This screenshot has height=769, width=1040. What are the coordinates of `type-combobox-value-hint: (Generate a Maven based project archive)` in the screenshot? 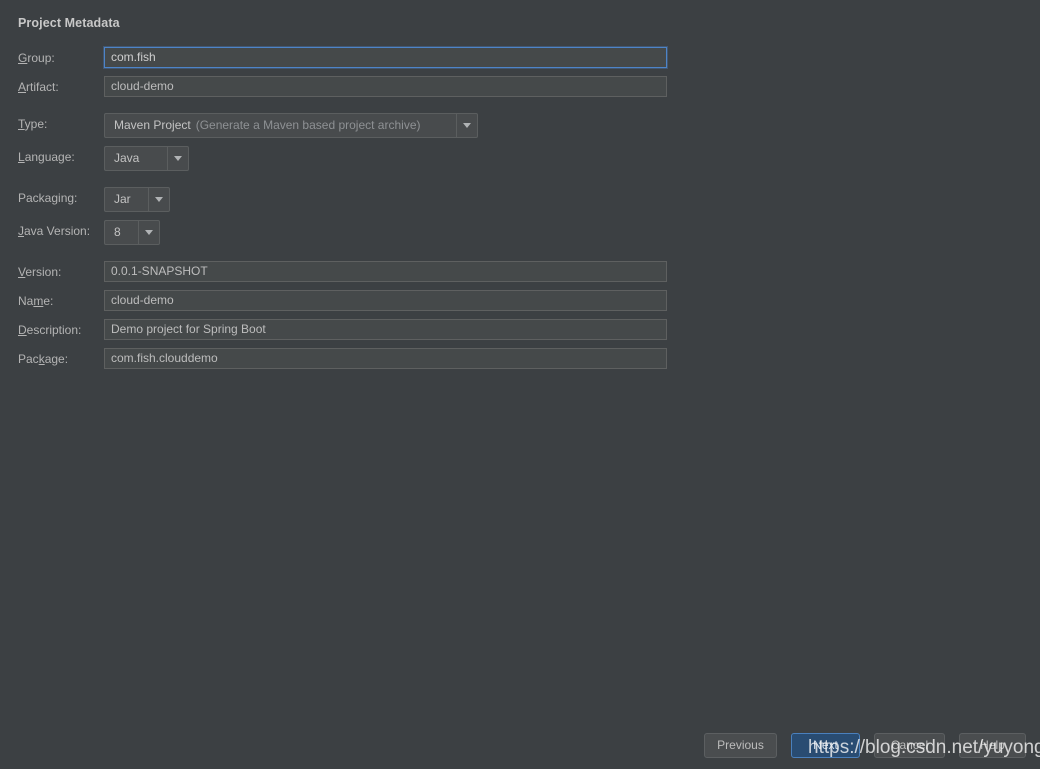 It's located at (308, 125).